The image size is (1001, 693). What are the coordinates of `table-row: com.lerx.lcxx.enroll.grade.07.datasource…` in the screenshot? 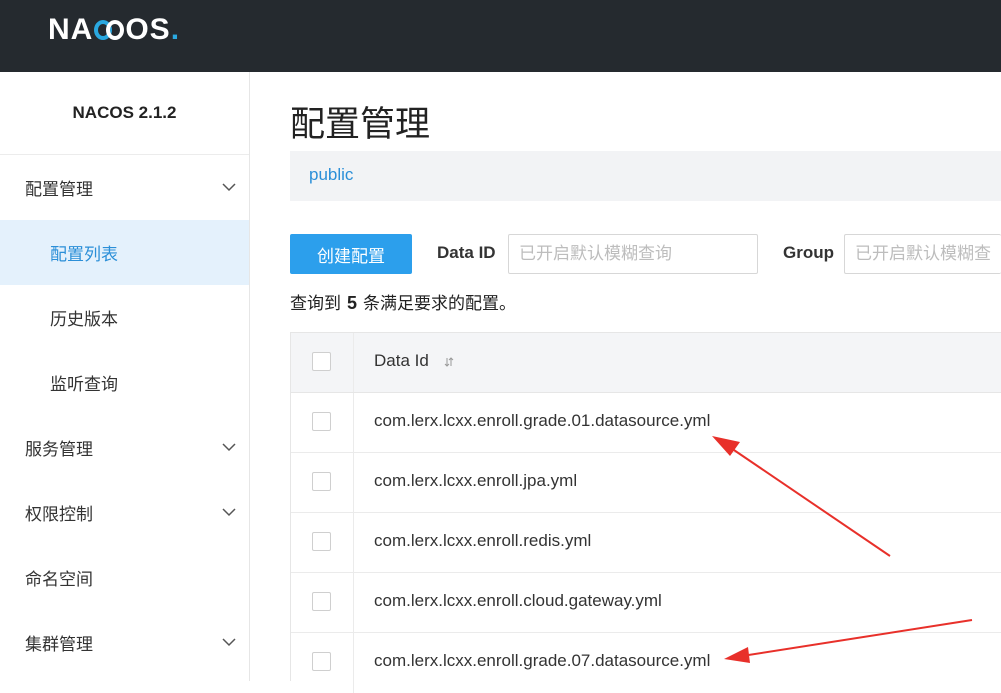 It's located at (646, 663).